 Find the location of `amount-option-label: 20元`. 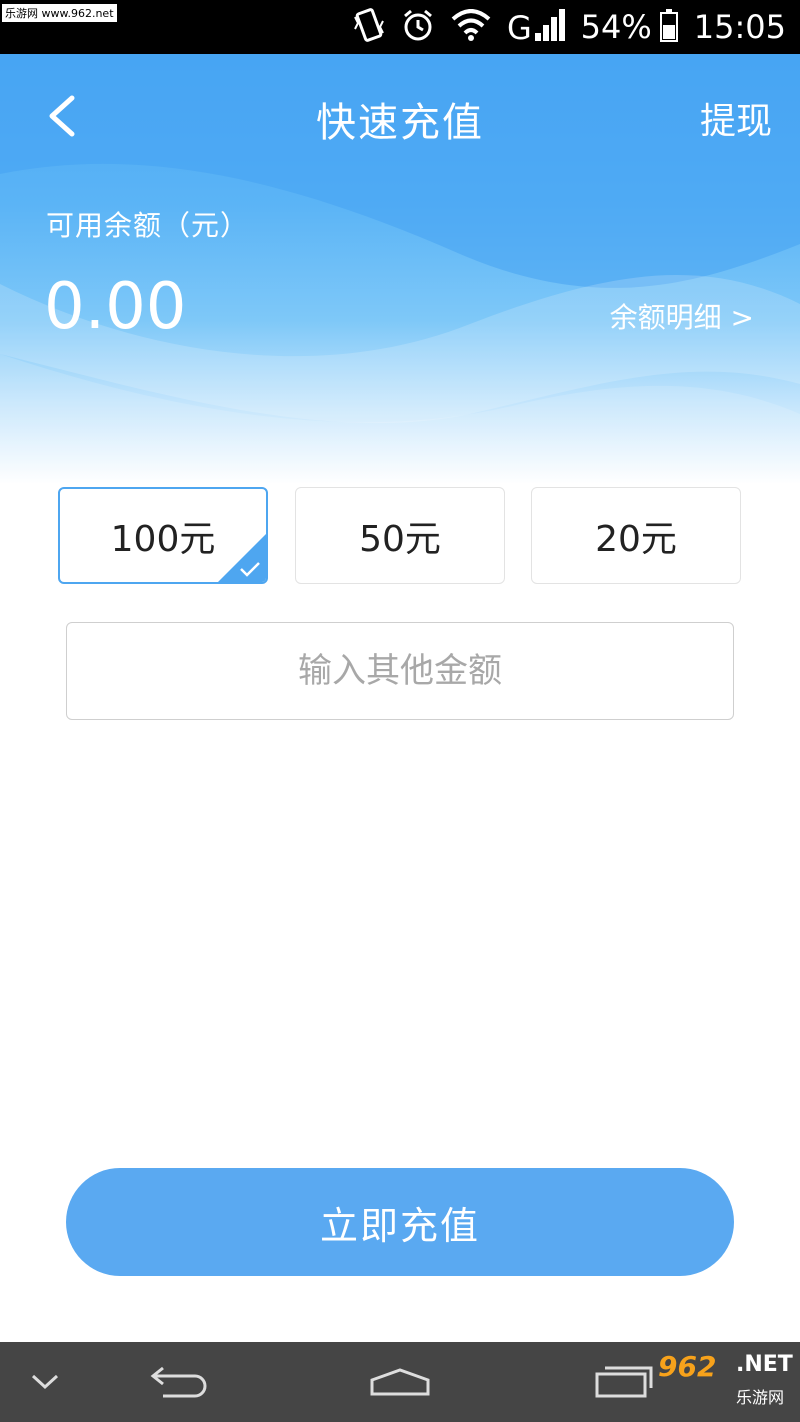

amount-option-label: 20元 is located at coordinates (636, 539).